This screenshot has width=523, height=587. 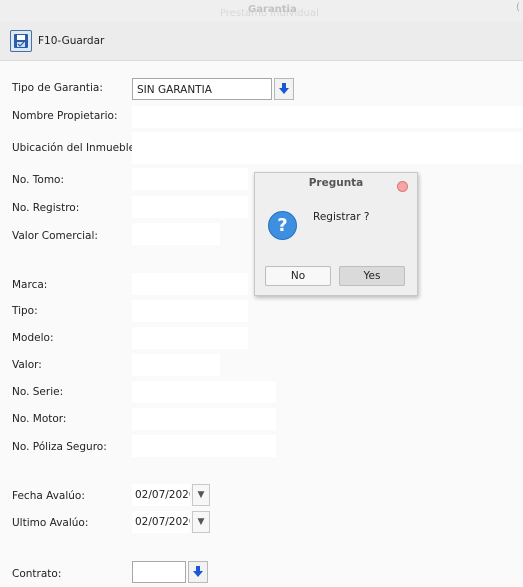 What do you see at coordinates (190, 338) in the screenshot?
I see `modelo-input` at bounding box center [190, 338].